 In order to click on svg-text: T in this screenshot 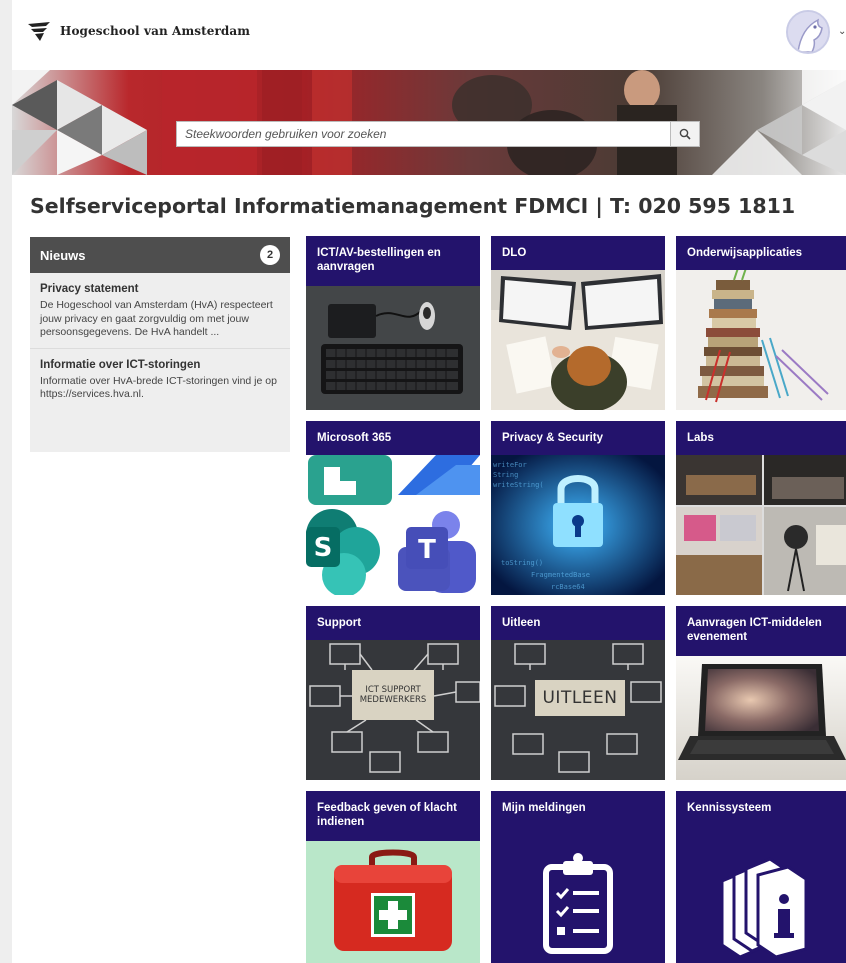, I will do `click(427, 550)`.